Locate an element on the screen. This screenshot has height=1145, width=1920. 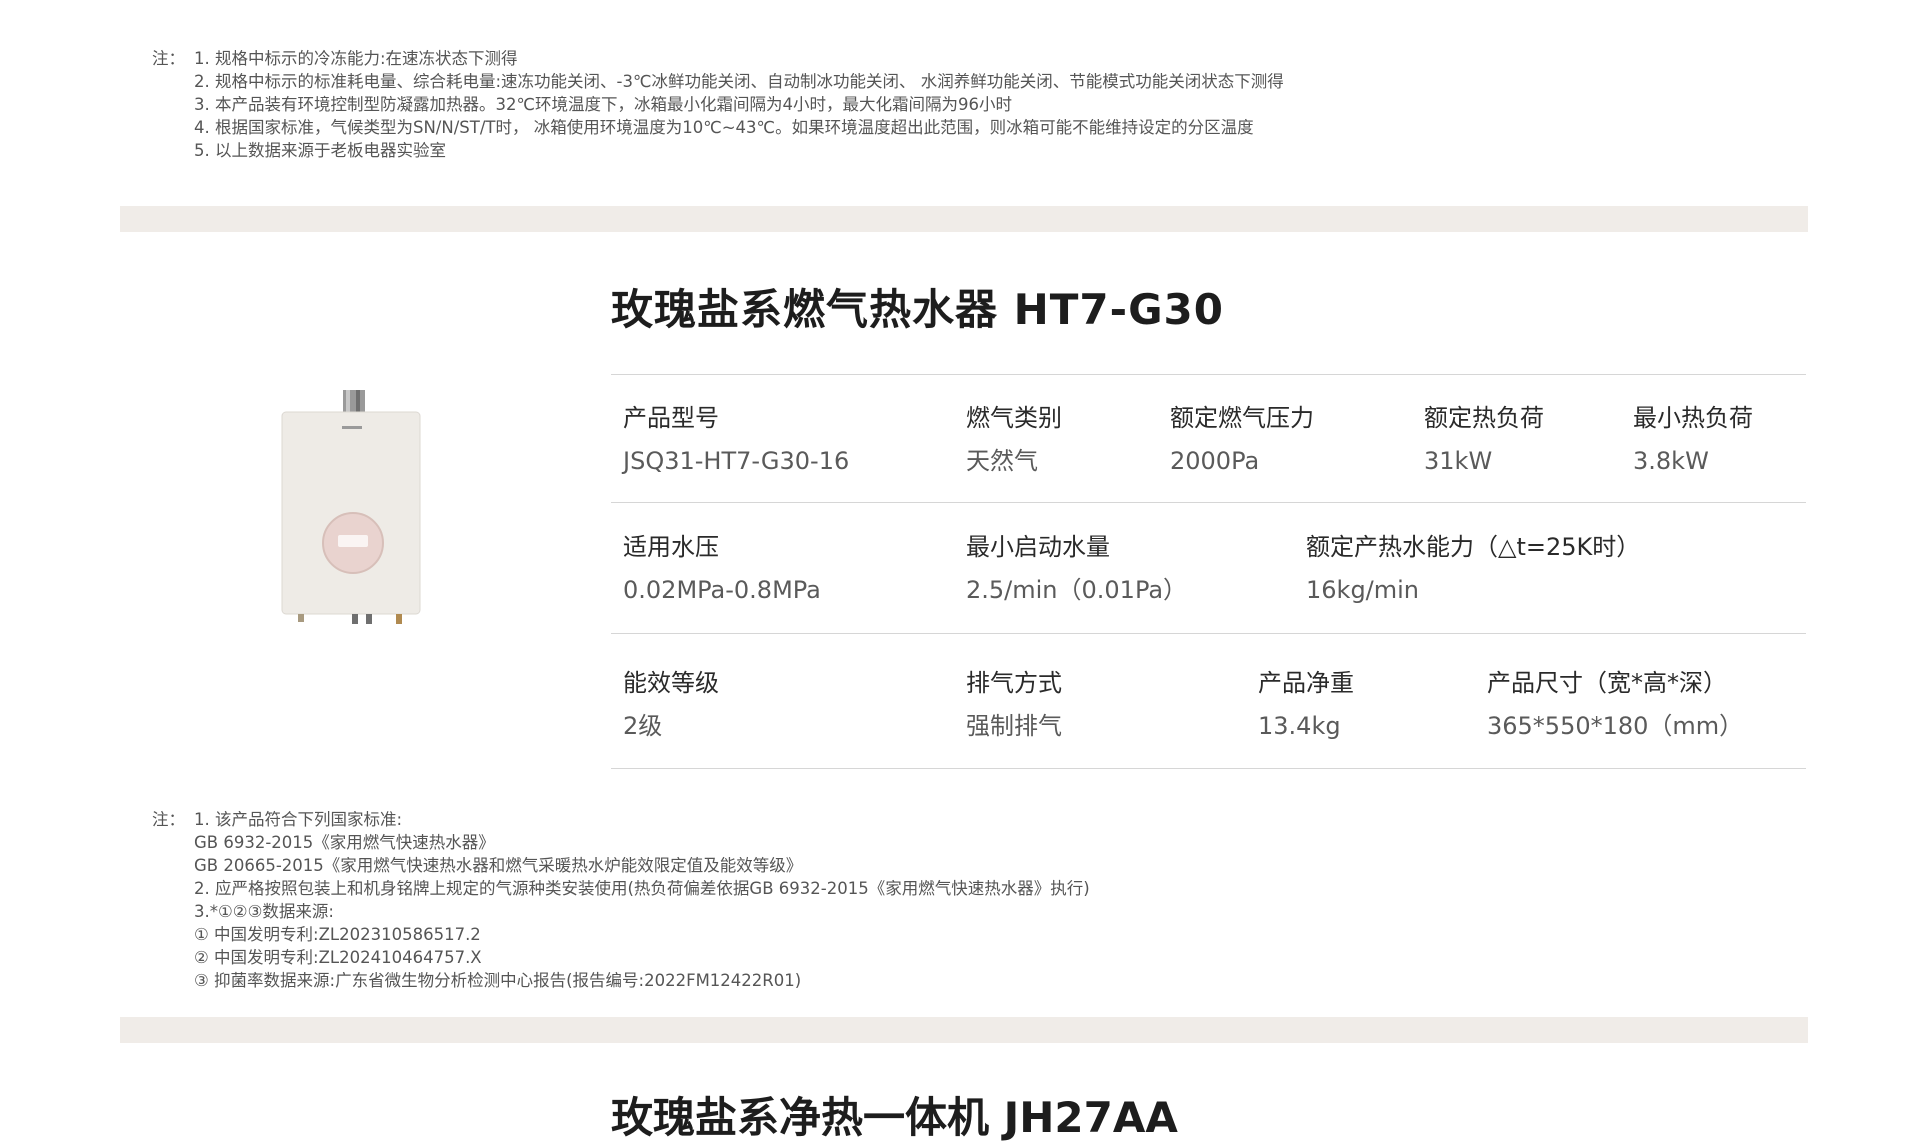
spec-value: 3.8kW is located at coordinates (1671, 461).